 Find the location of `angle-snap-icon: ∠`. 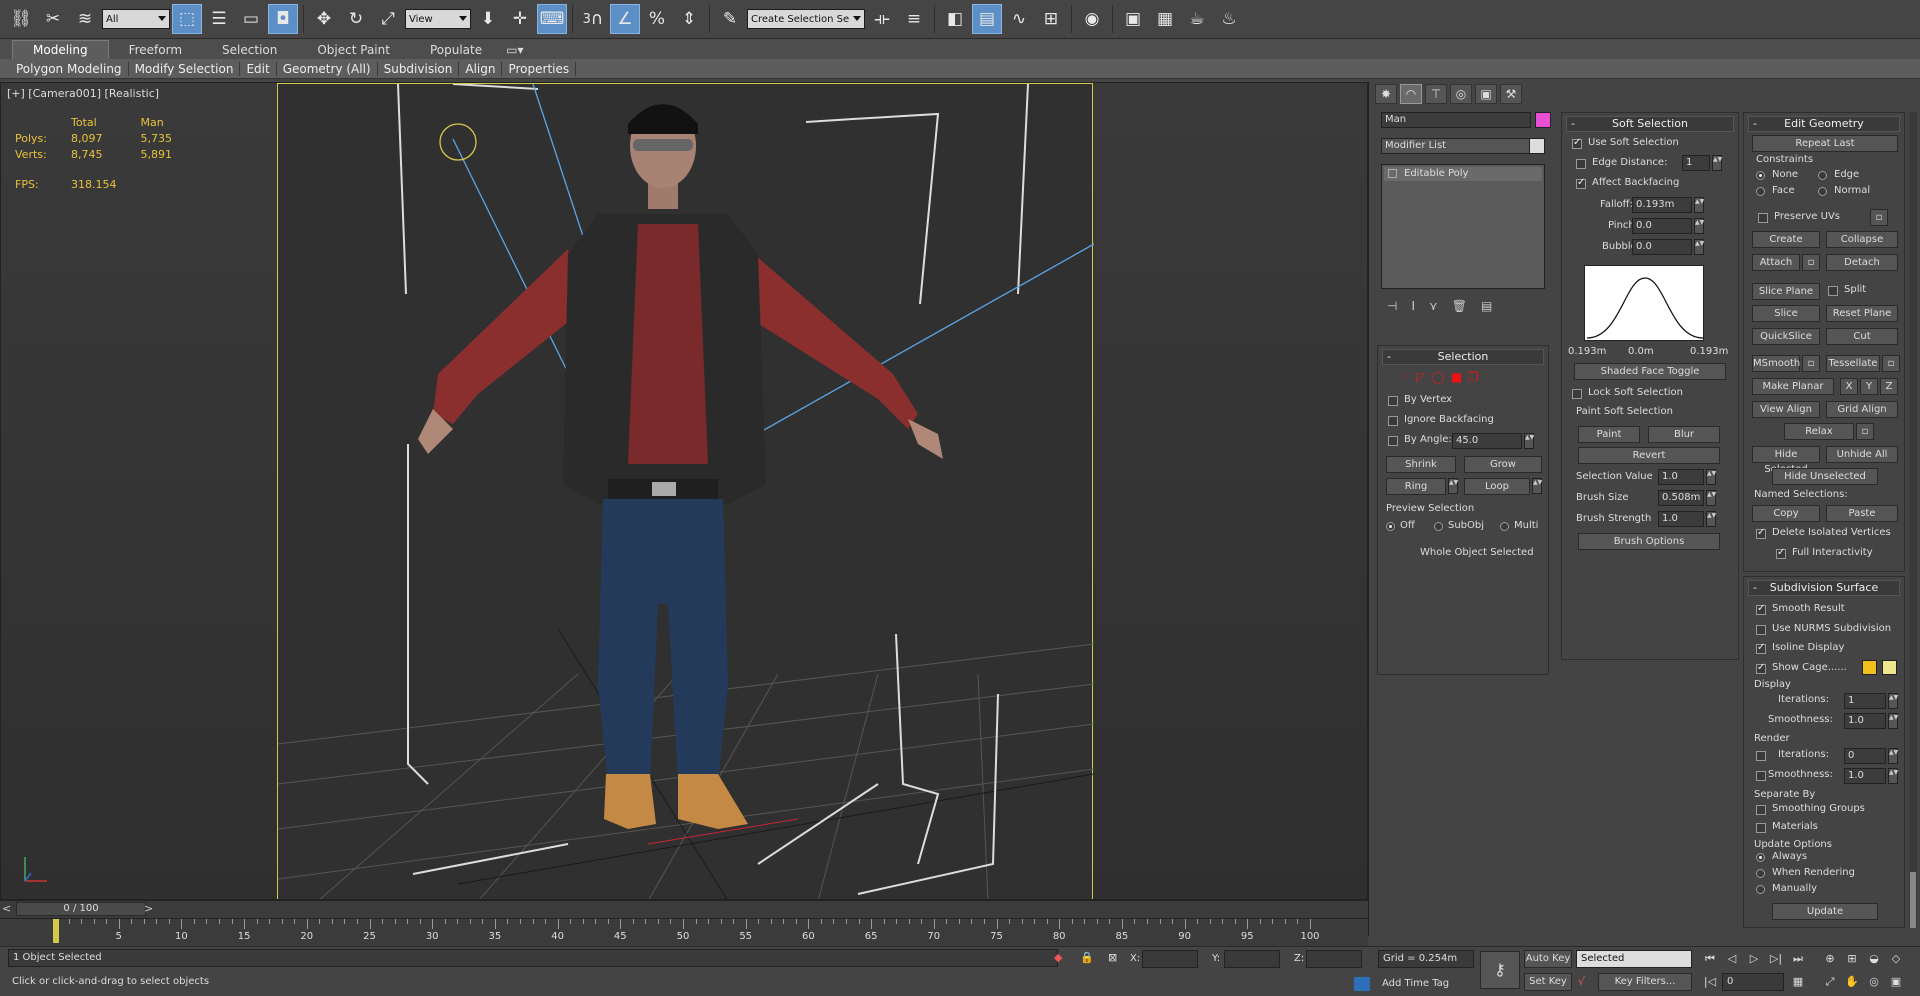

angle-snap-icon: ∠ is located at coordinates (625, 19).